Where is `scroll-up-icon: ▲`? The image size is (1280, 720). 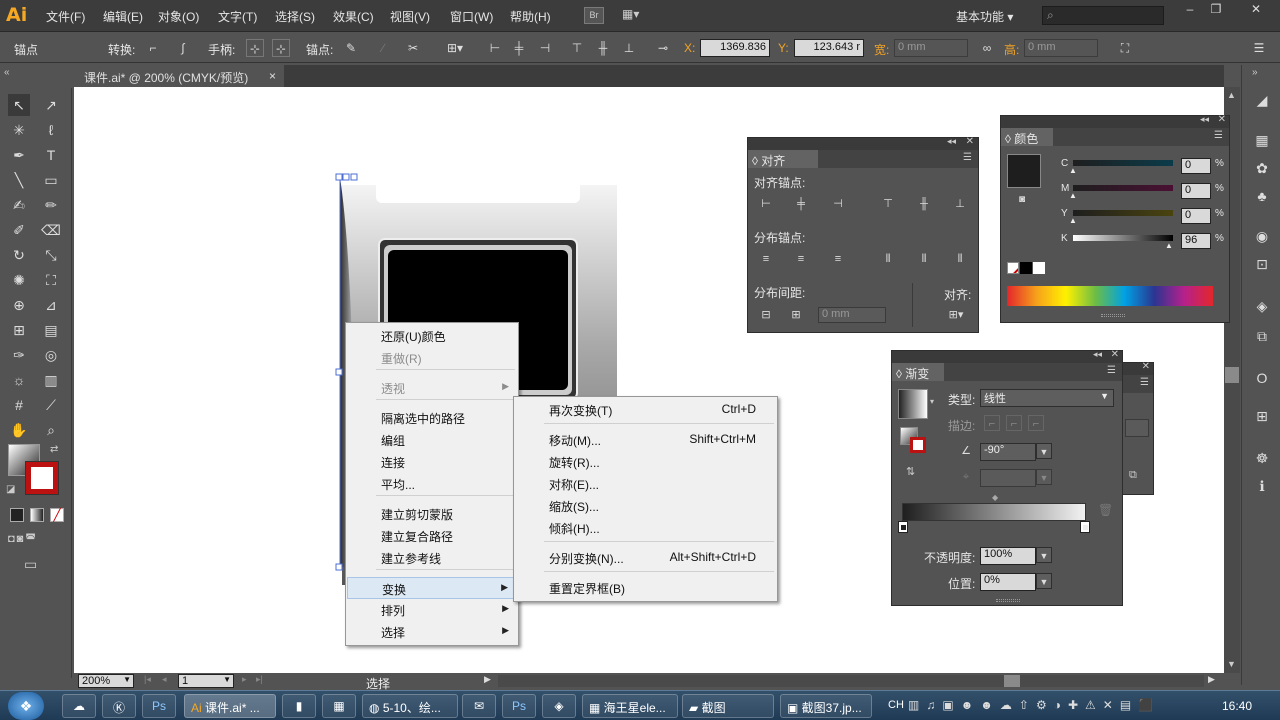 scroll-up-icon: ▲ is located at coordinates (1231, 95).